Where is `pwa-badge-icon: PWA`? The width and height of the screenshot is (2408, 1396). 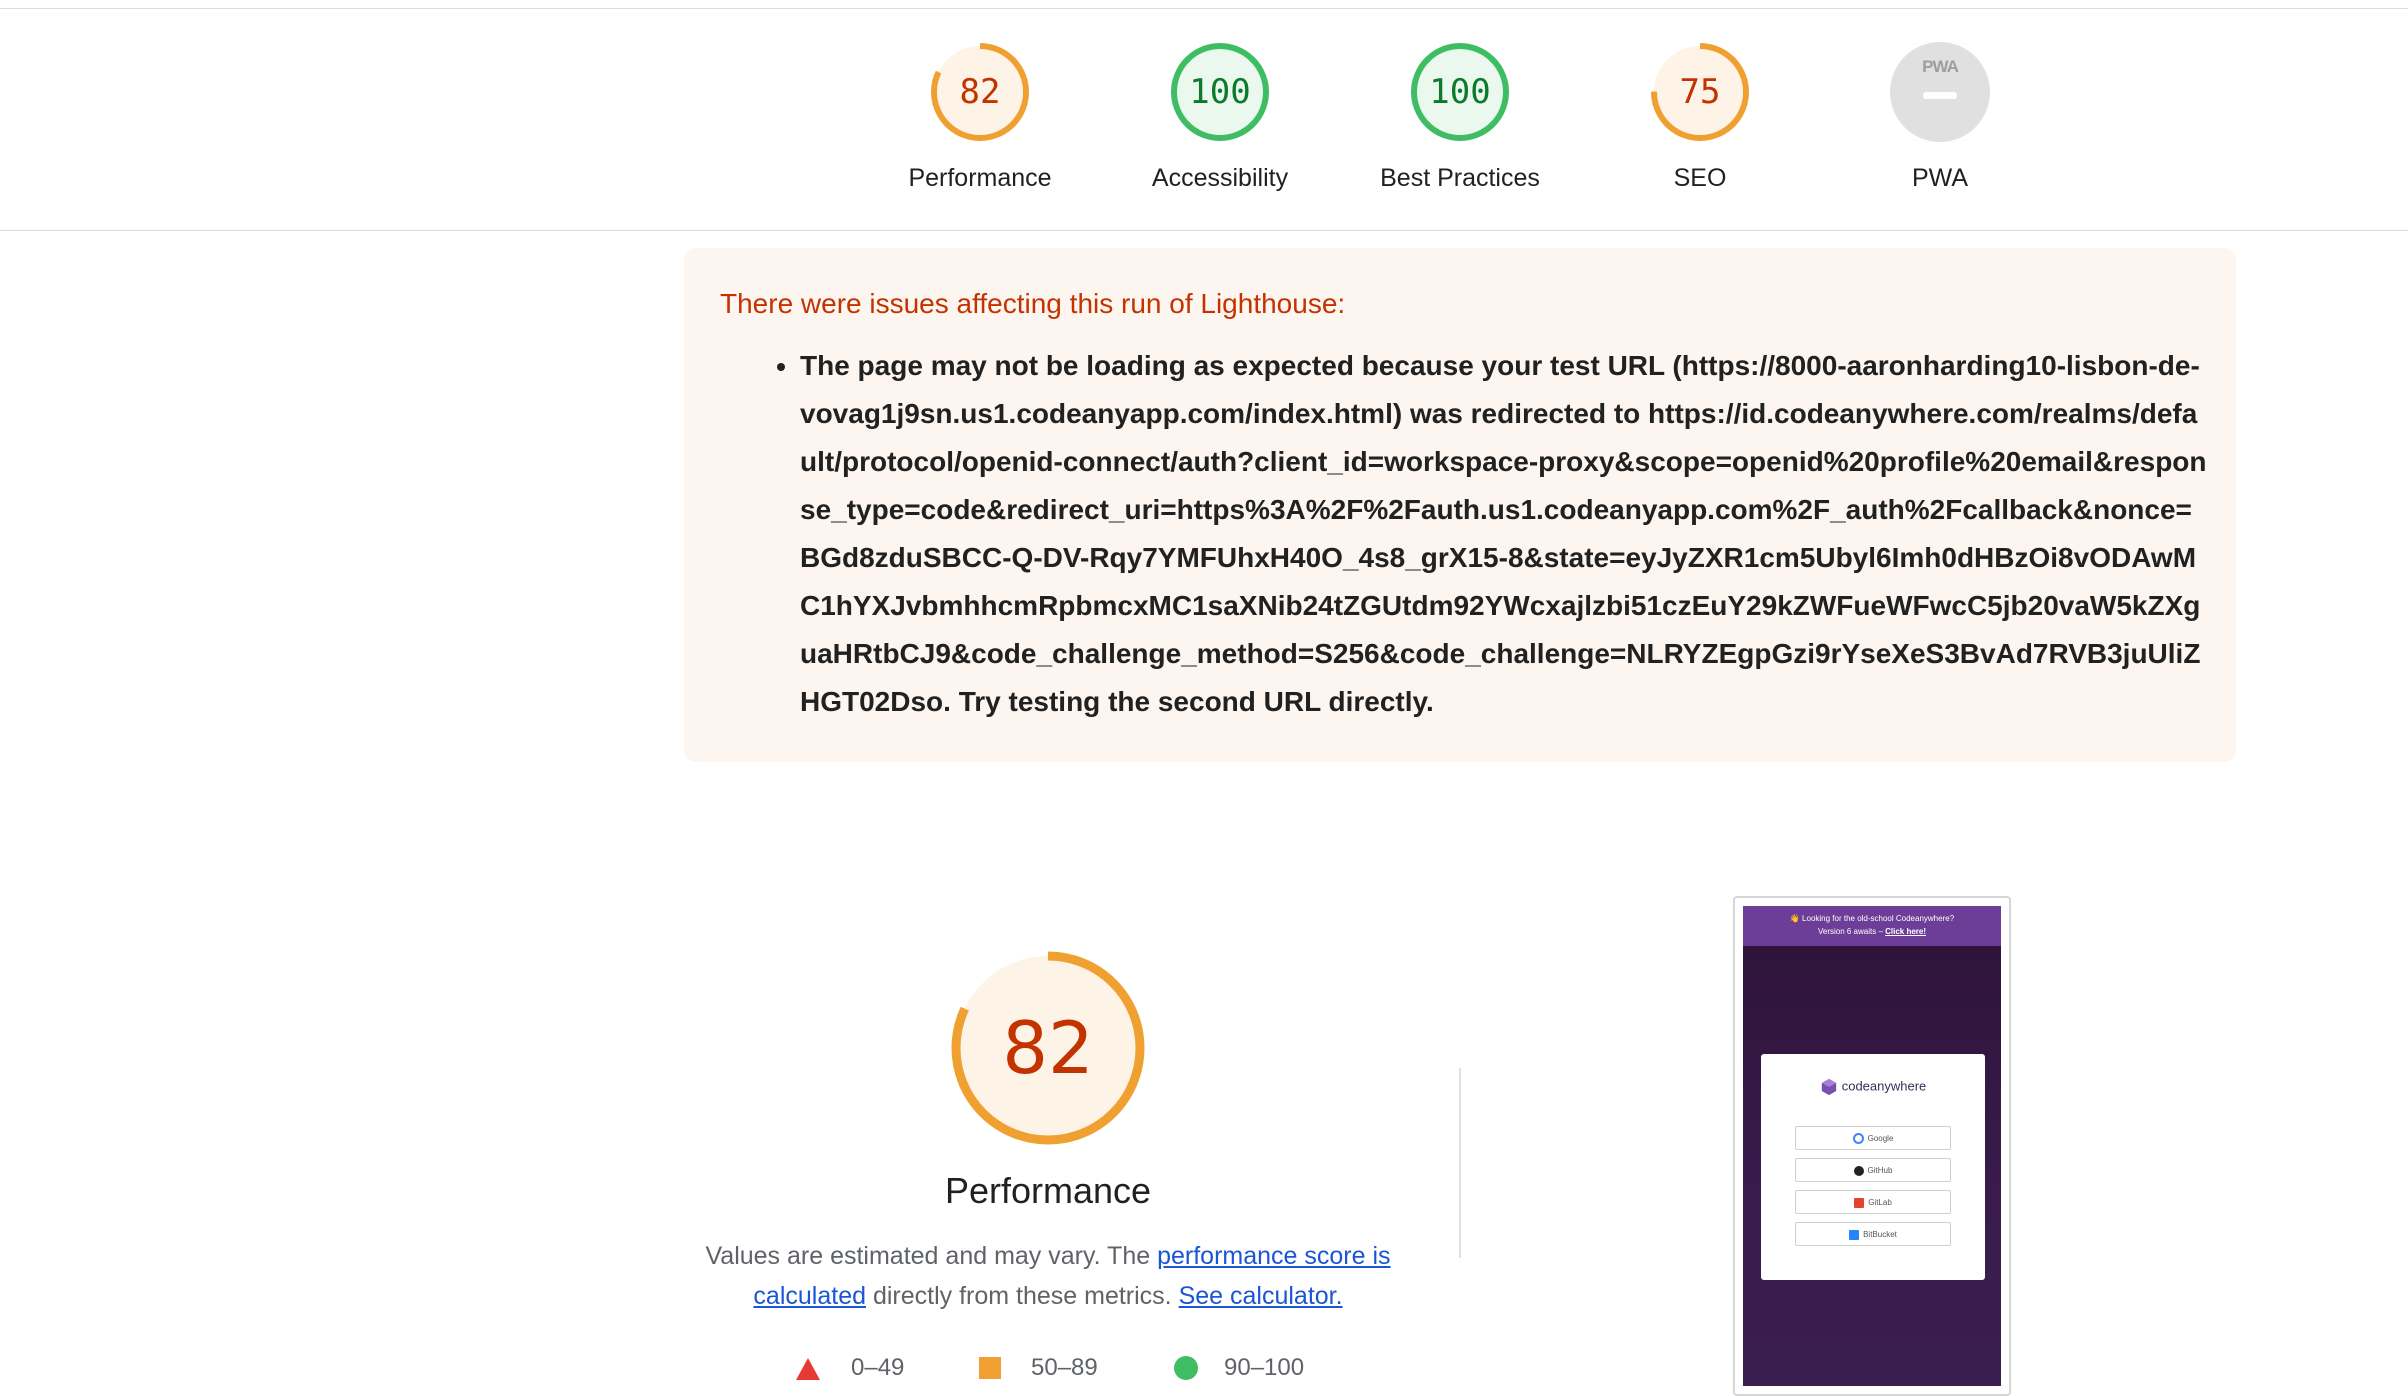 pwa-badge-icon: PWA is located at coordinates (1940, 92).